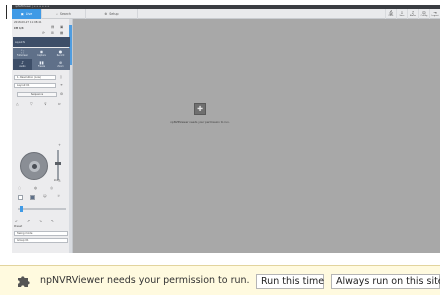 This screenshot has width=440, height=296. I want to click on channel-indicator: CH 1/4, so click(19, 28).